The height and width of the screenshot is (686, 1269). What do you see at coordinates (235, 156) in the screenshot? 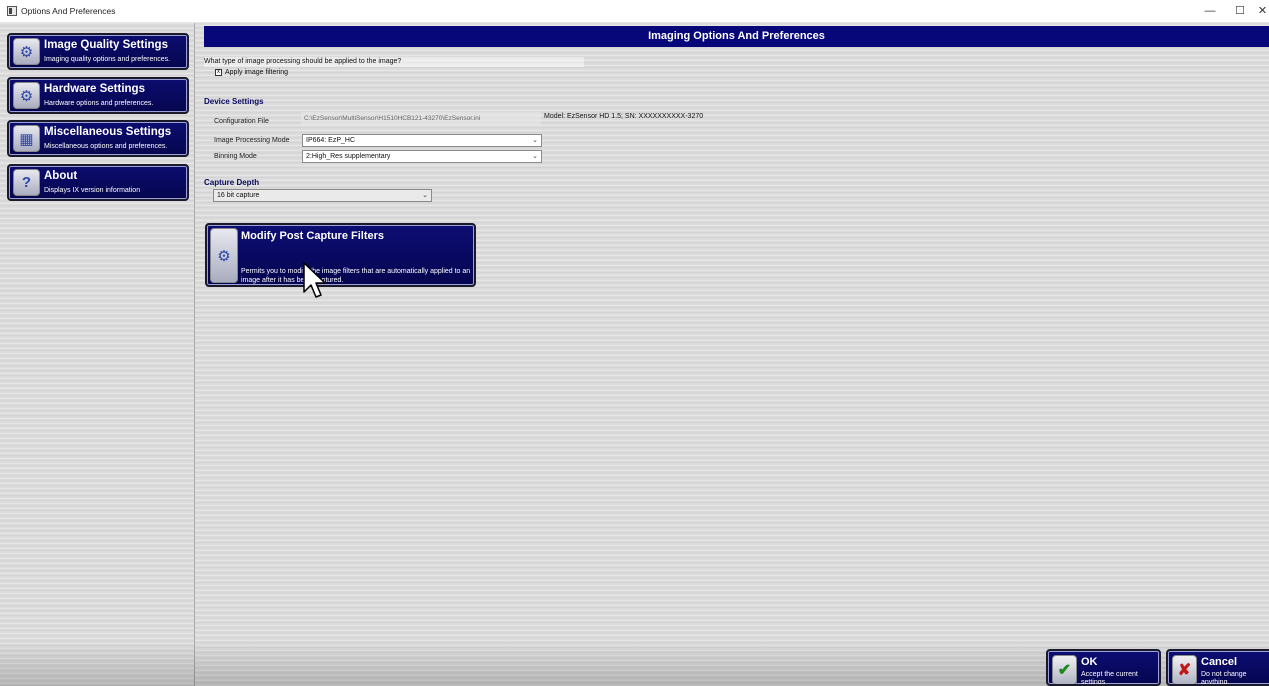
I see `binning-mode-label: Binning Mode` at bounding box center [235, 156].